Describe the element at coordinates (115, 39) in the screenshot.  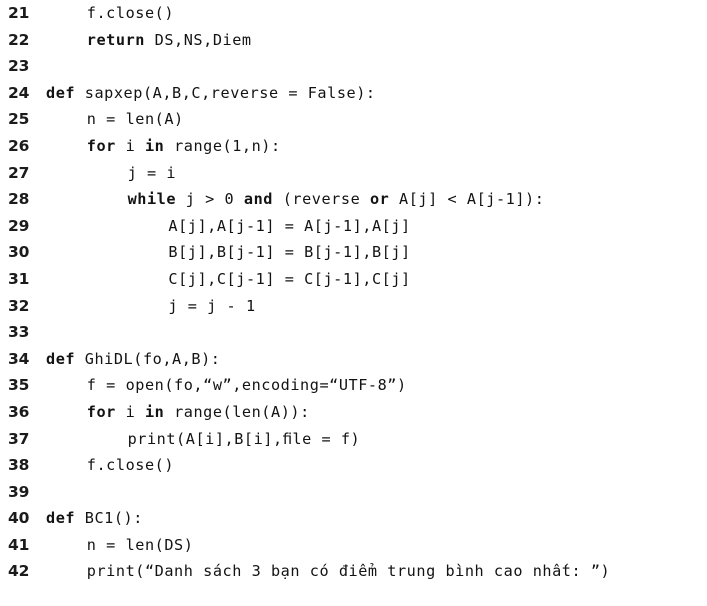
I see `code-keyword: return` at that location.